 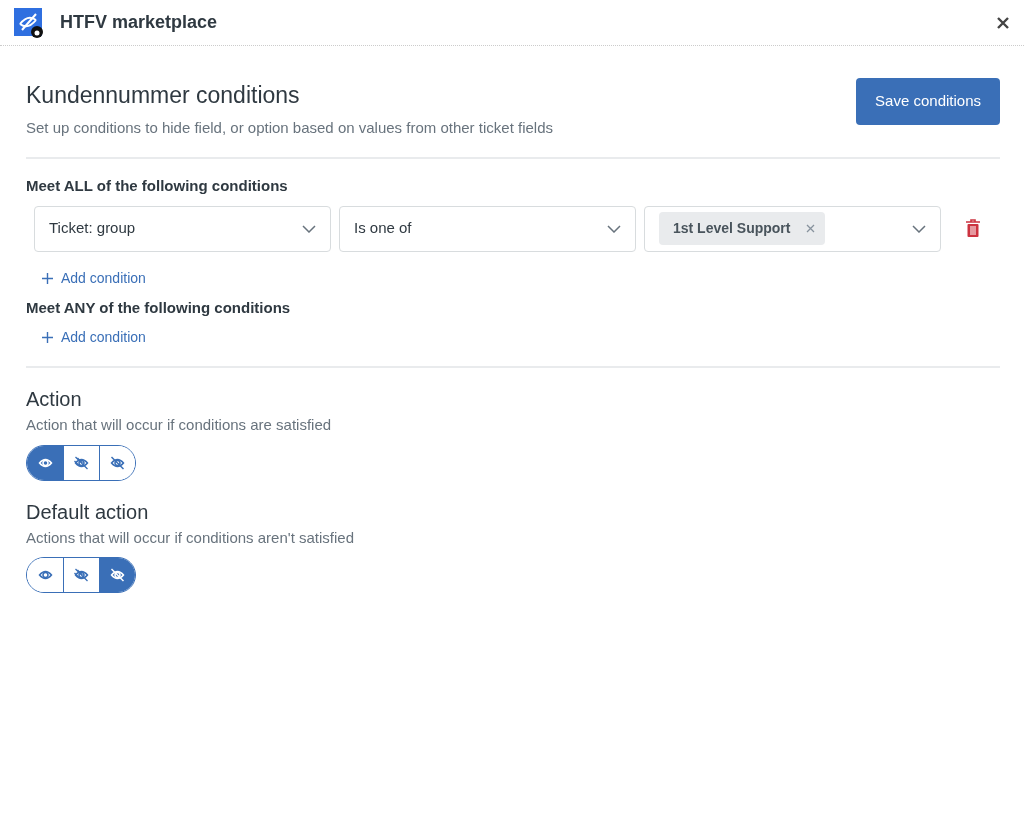 I want to click on section-title: Kundennummer conditions, so click(x=163, y=95).